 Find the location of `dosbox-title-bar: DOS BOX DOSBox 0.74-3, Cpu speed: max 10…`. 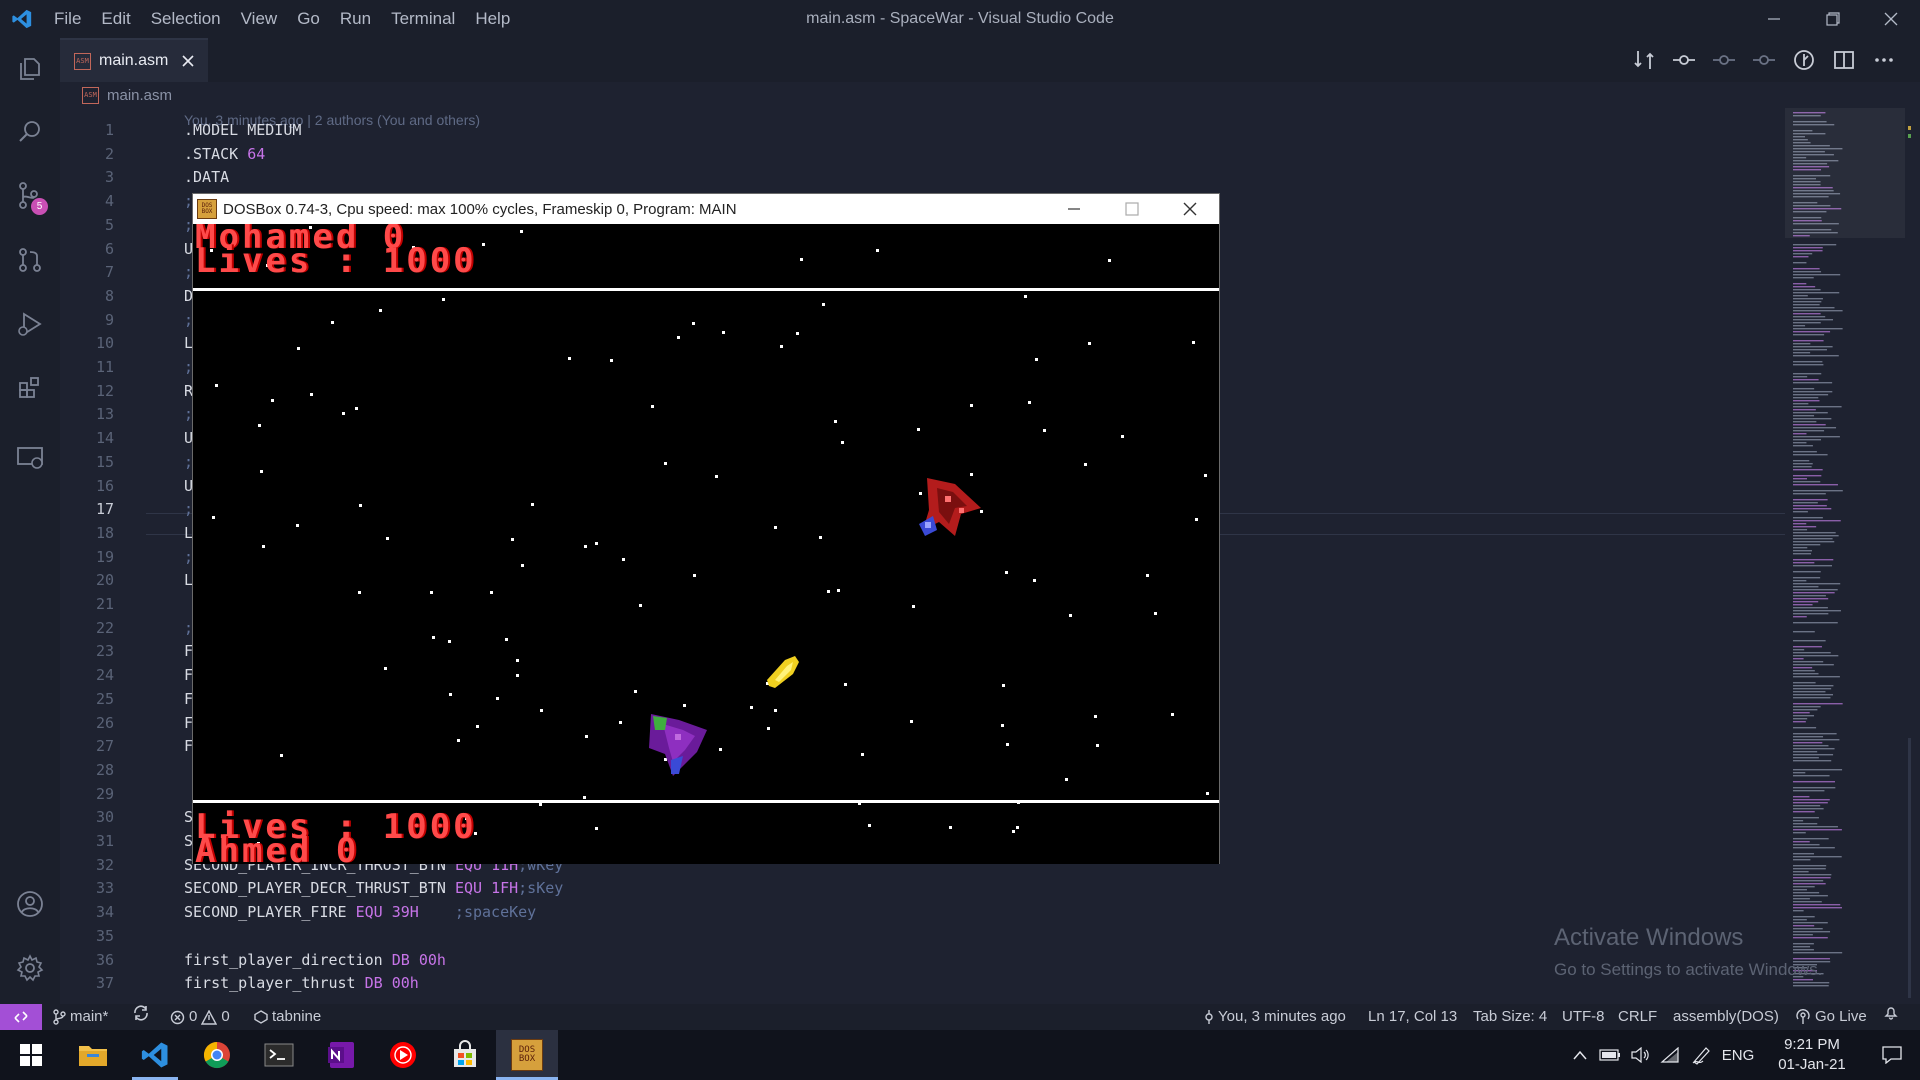

dosbox-title-bar: DOS BOX DOSBox 0.74-3, Cpu speed: max 10… is located at coordinates (706, 209).